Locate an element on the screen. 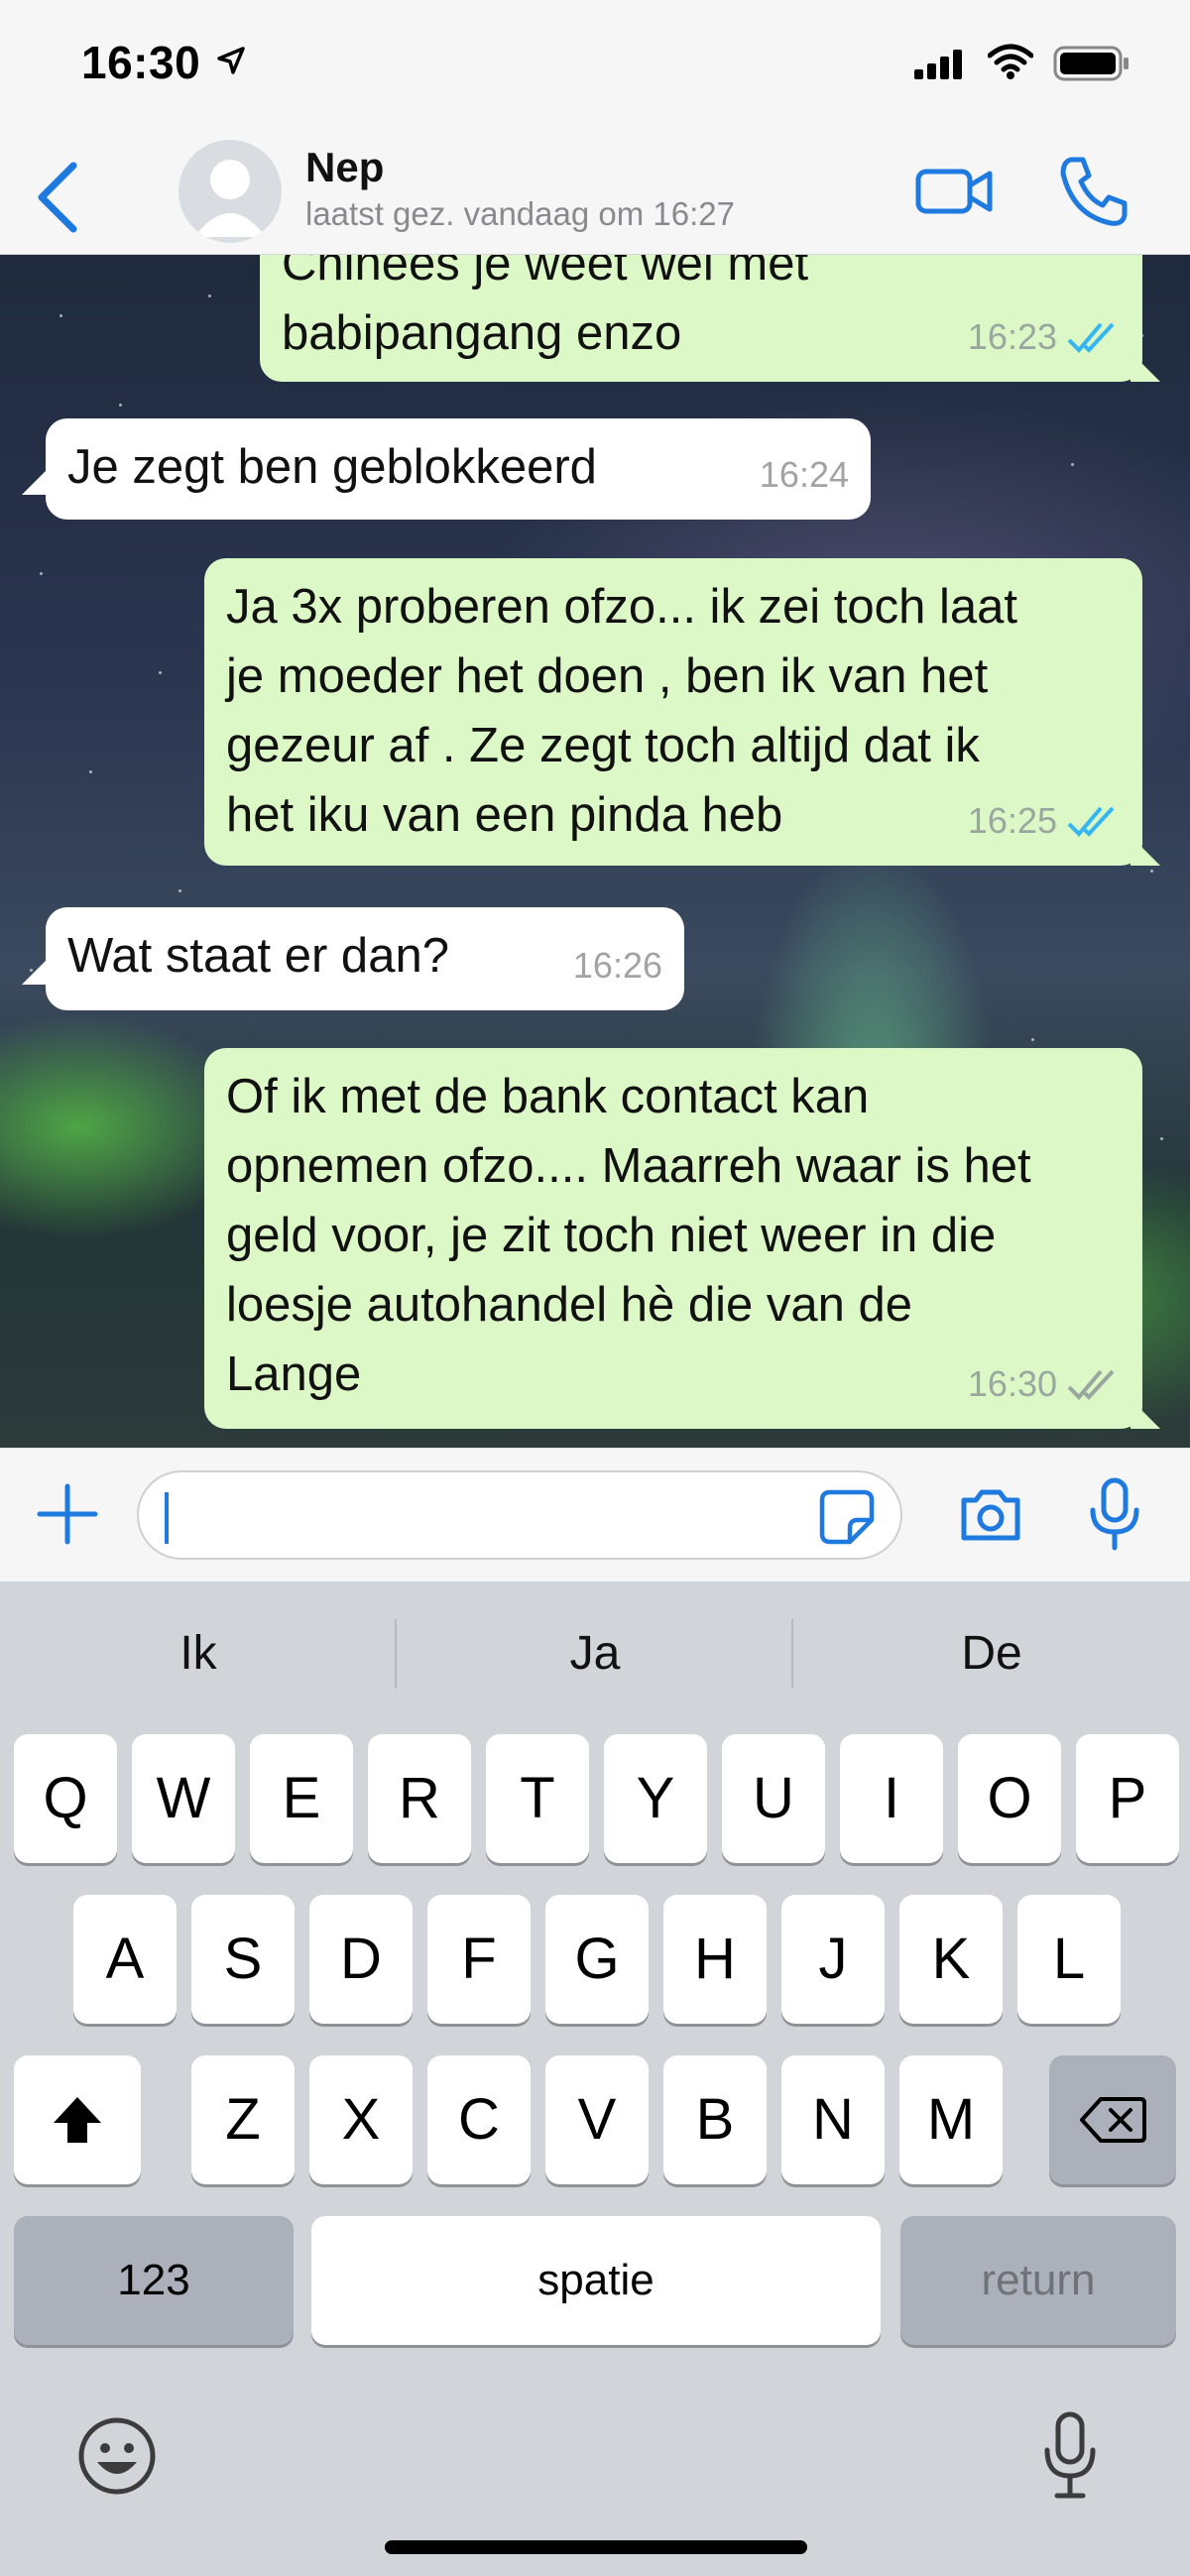 The width and height of the screenshot is (1190, 2576). suggestion-1: Ik is located at coordinates (198, 1653).